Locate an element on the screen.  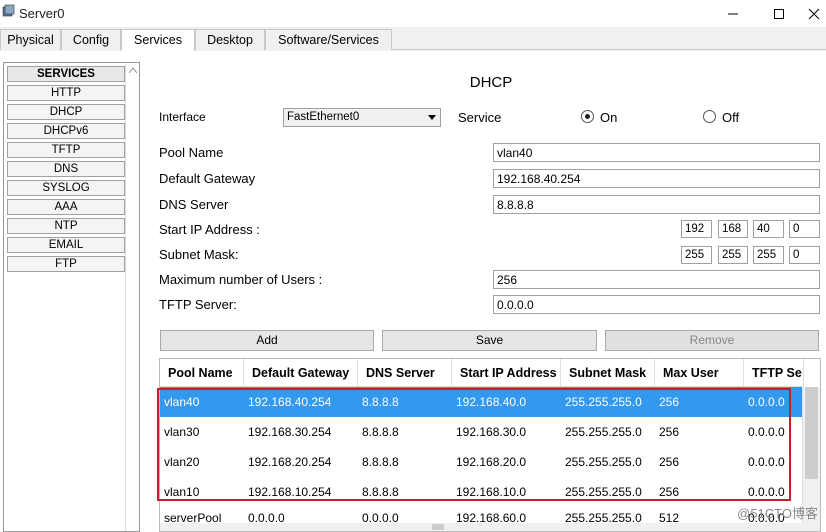
interface-value: FastEthernet0 is located at coordinates (323, 117).